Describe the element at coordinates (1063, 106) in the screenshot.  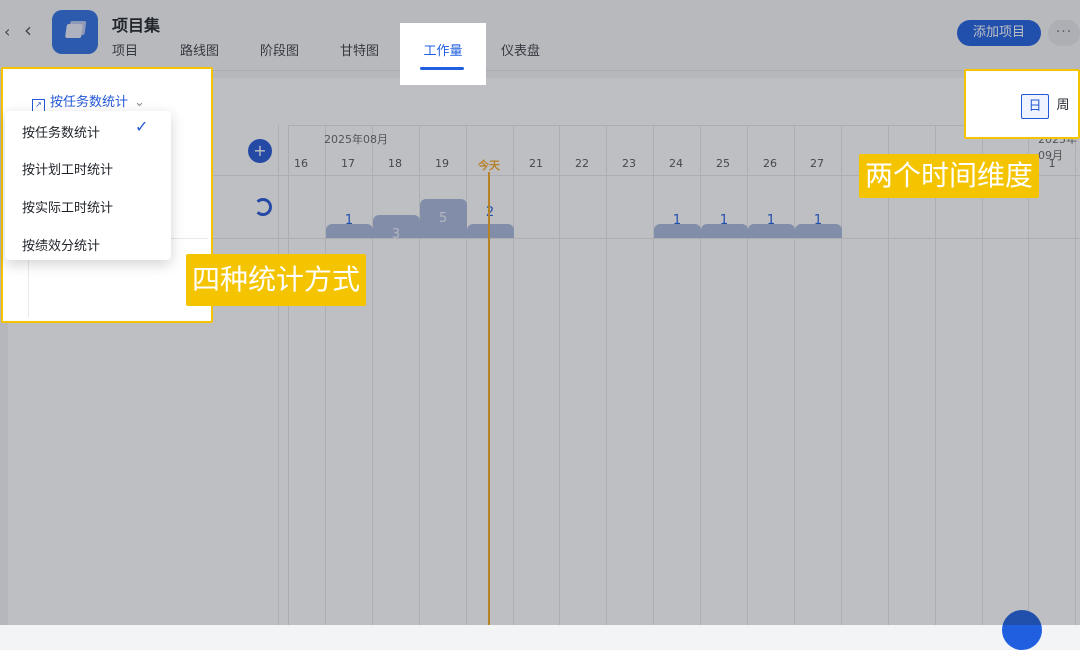
I see `view-week-button: 周` at that location.